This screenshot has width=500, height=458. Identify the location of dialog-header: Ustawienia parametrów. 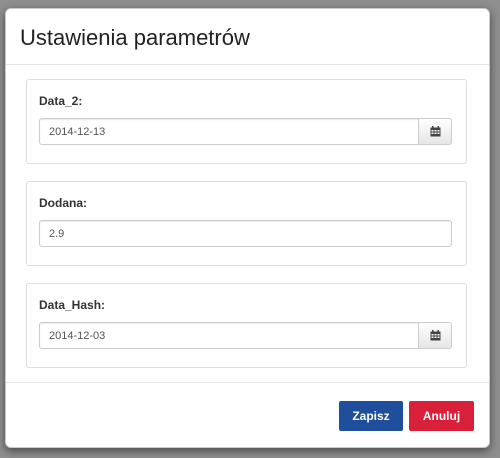
(247, 37).